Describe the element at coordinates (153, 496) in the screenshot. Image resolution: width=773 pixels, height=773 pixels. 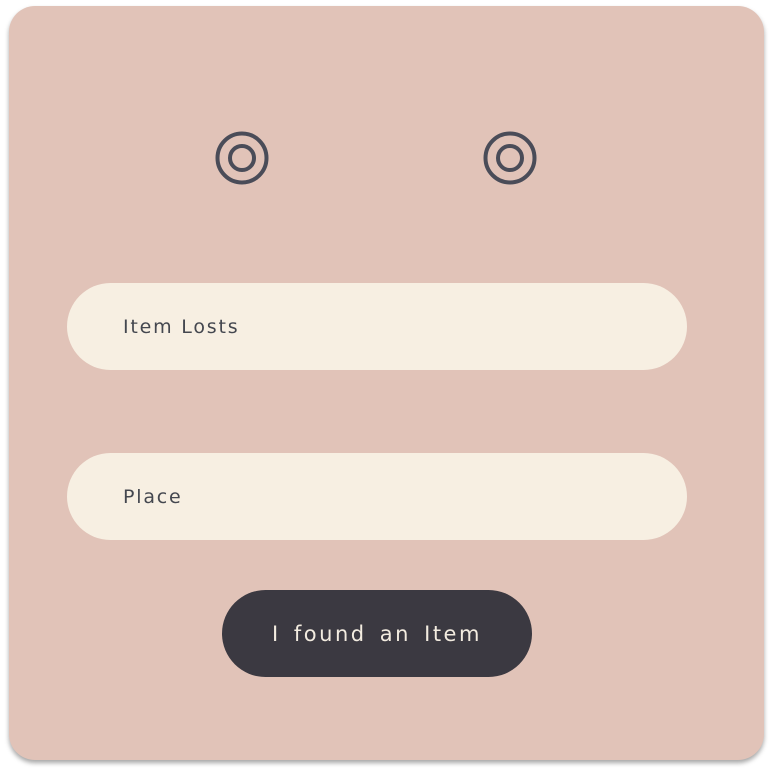
I see `place-placeholder: Place` at that location.